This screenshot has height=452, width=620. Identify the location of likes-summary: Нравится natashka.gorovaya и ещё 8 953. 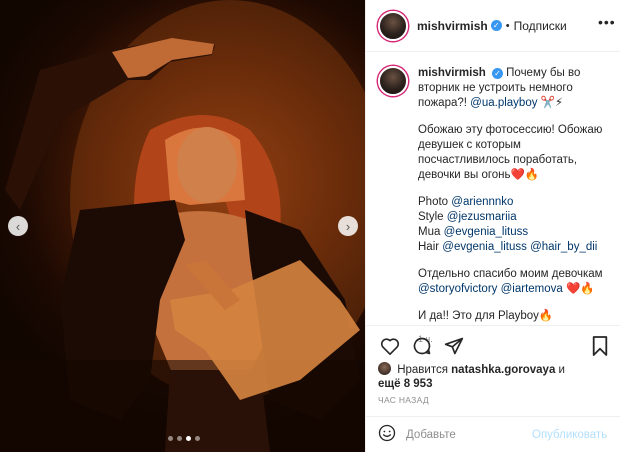
(496, 376).